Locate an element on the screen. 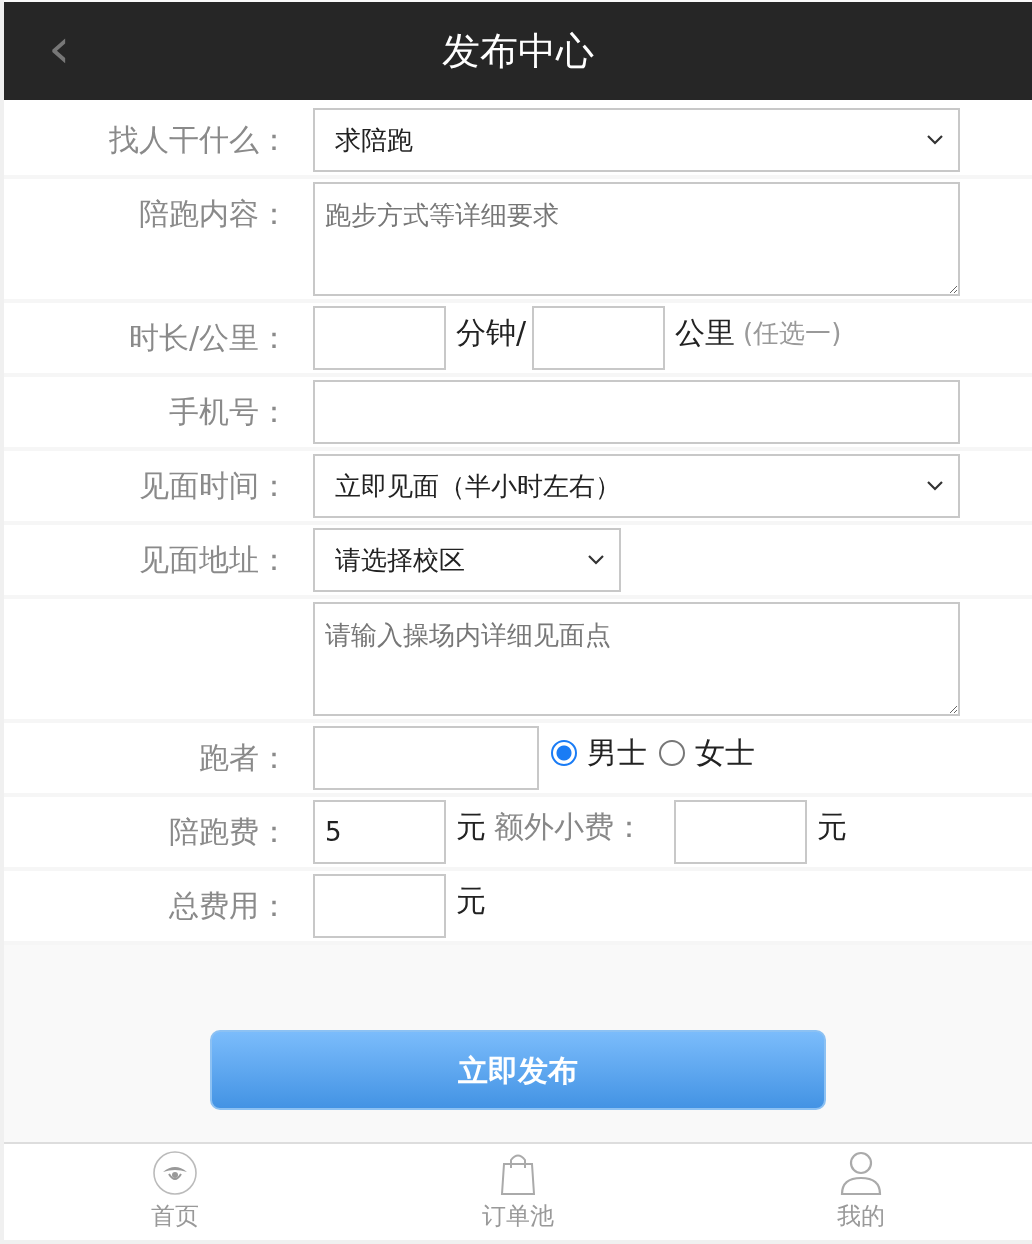 This screenshot has width=1032, height=1244. unit-label: 公里 is located at coordinates (705, 333).